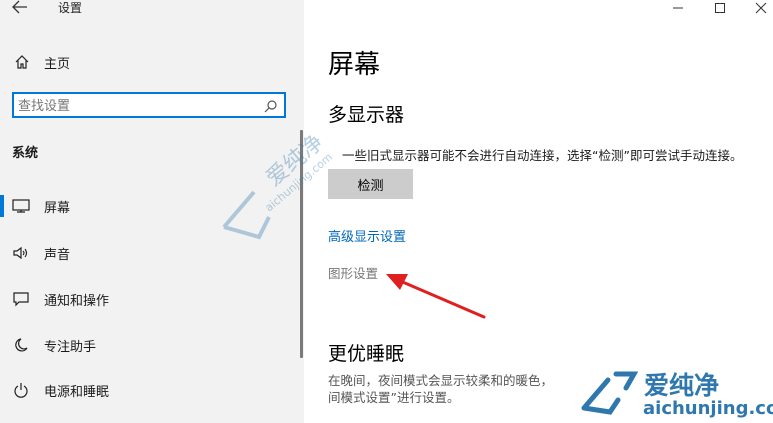 Image resolution: width=773 pixels, height=423 pixels. What do you see at coordinates (682, 385) in the screenshot?
I see `watermark-brand: 爱纯净` at bounding box center [682, 385].